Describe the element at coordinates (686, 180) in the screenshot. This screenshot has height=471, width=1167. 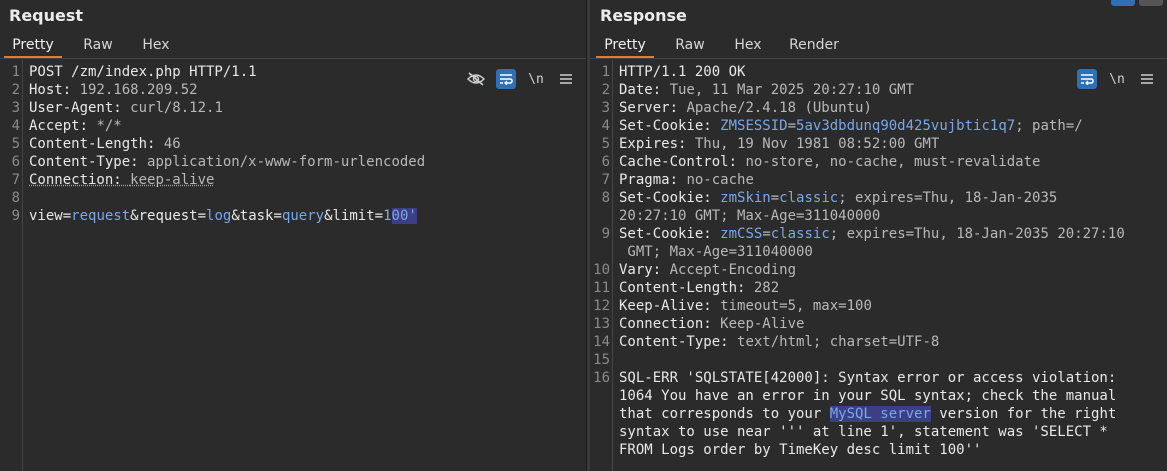
I see `line-content: Pragma: no-cache` at that location.